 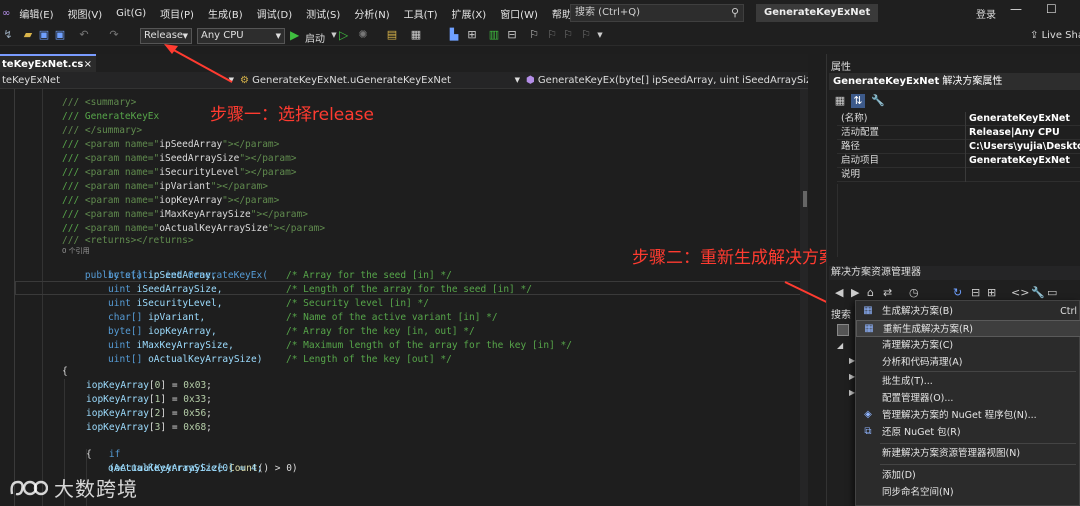 I want to click on start-without-debug-icon: ▷, so click(x=343, y=35).